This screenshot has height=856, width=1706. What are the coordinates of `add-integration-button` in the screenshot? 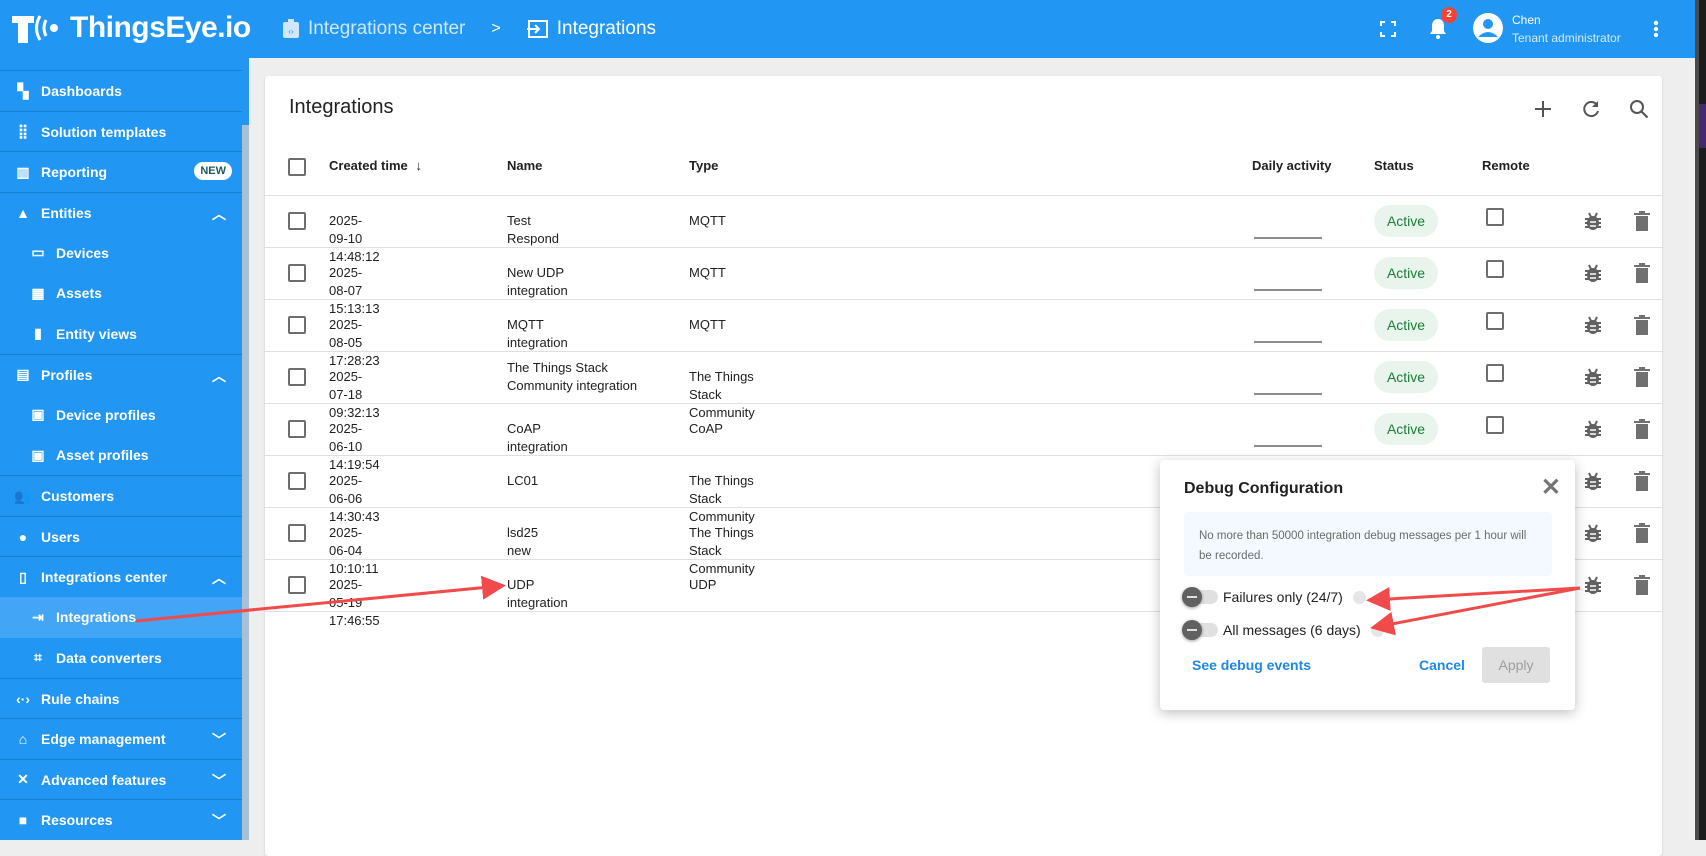 It's located at (1543, 109).